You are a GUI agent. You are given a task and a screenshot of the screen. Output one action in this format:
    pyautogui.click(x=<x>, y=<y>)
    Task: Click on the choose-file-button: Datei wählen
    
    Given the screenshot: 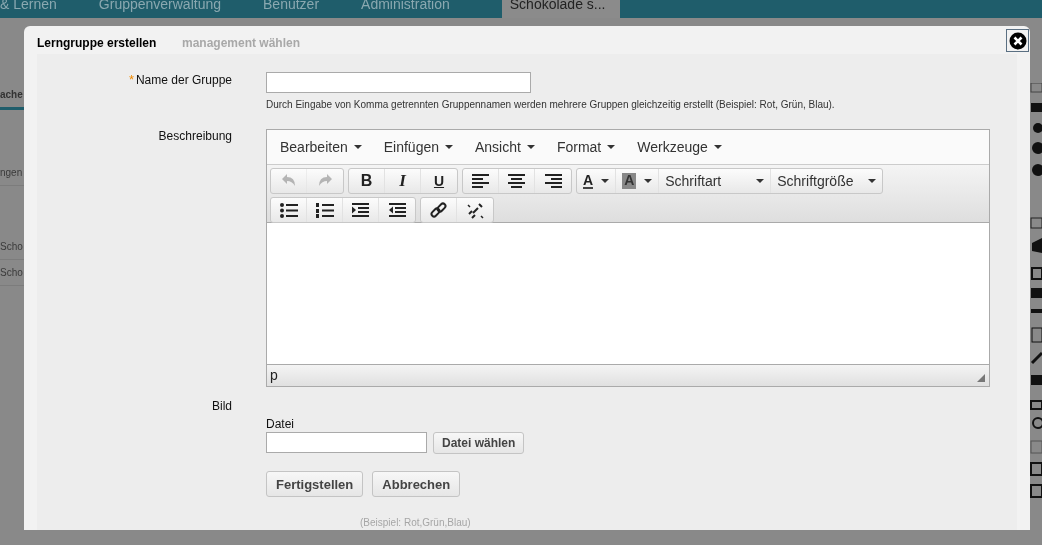 What is the action you would take?
    pyautogui.click(x=479, y=443)
    